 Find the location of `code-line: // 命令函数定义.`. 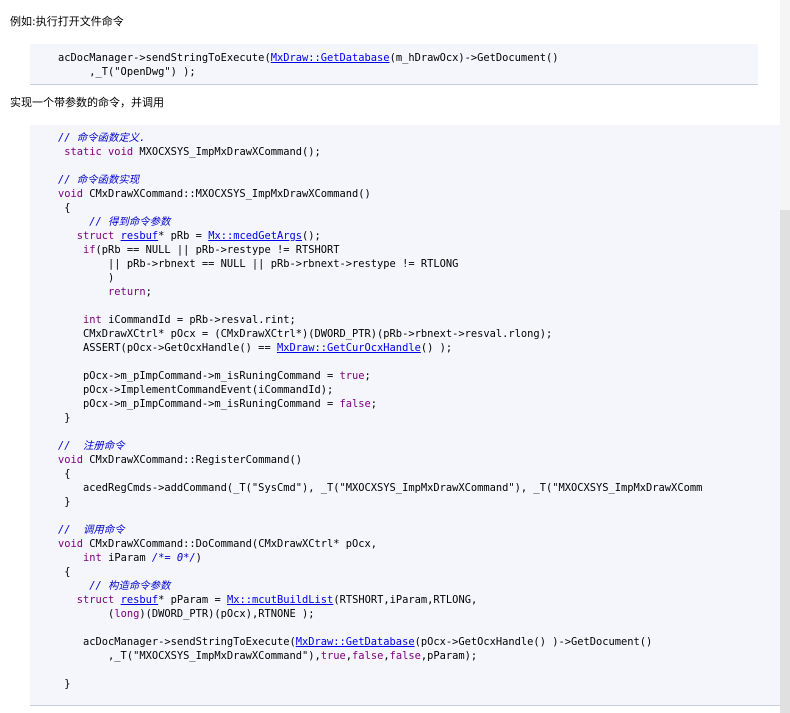

code-line: // 命令函数定义. is located at coordinates (101, 138).